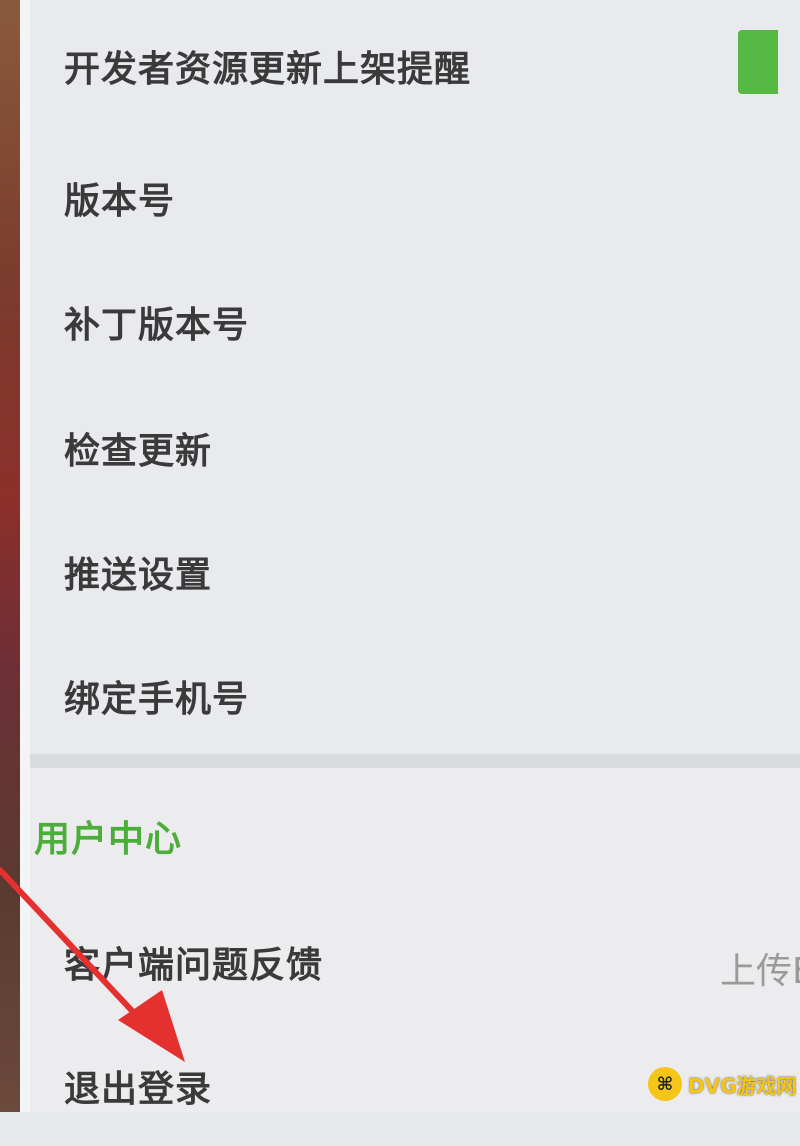 This screenshot has width=800, height=1146. What do you see at coordinates (665, 1084) in the screenshot?
I see `gamepad-icon: ⌘` at bounding box center [665, 1084].